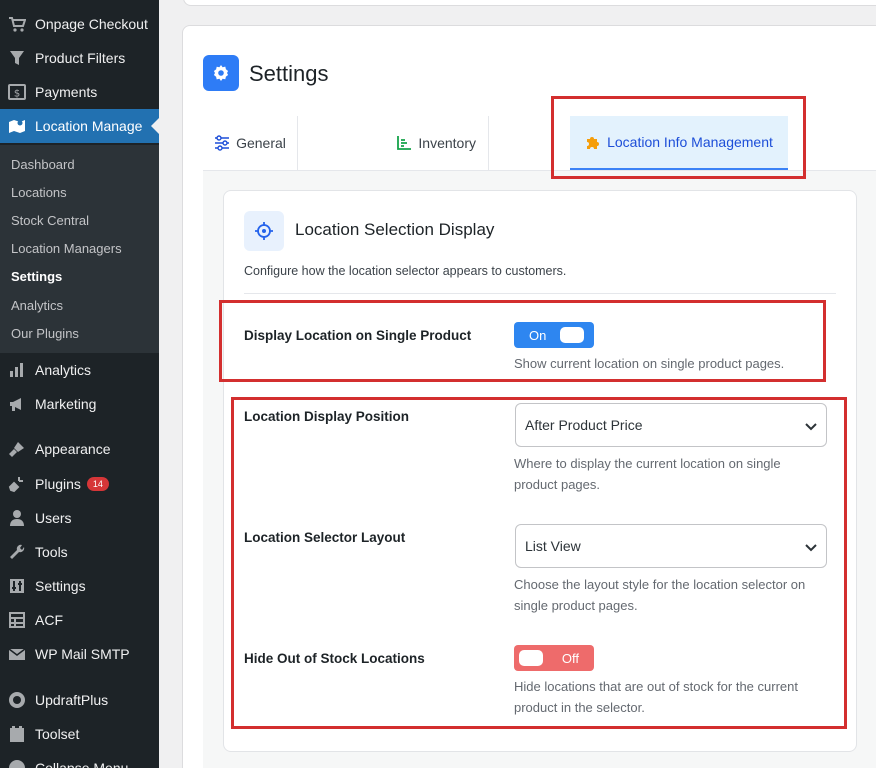 The width and height of the screenshot is (876, 768). I want to click on submenu-settings: Settings, so click(36, 276).